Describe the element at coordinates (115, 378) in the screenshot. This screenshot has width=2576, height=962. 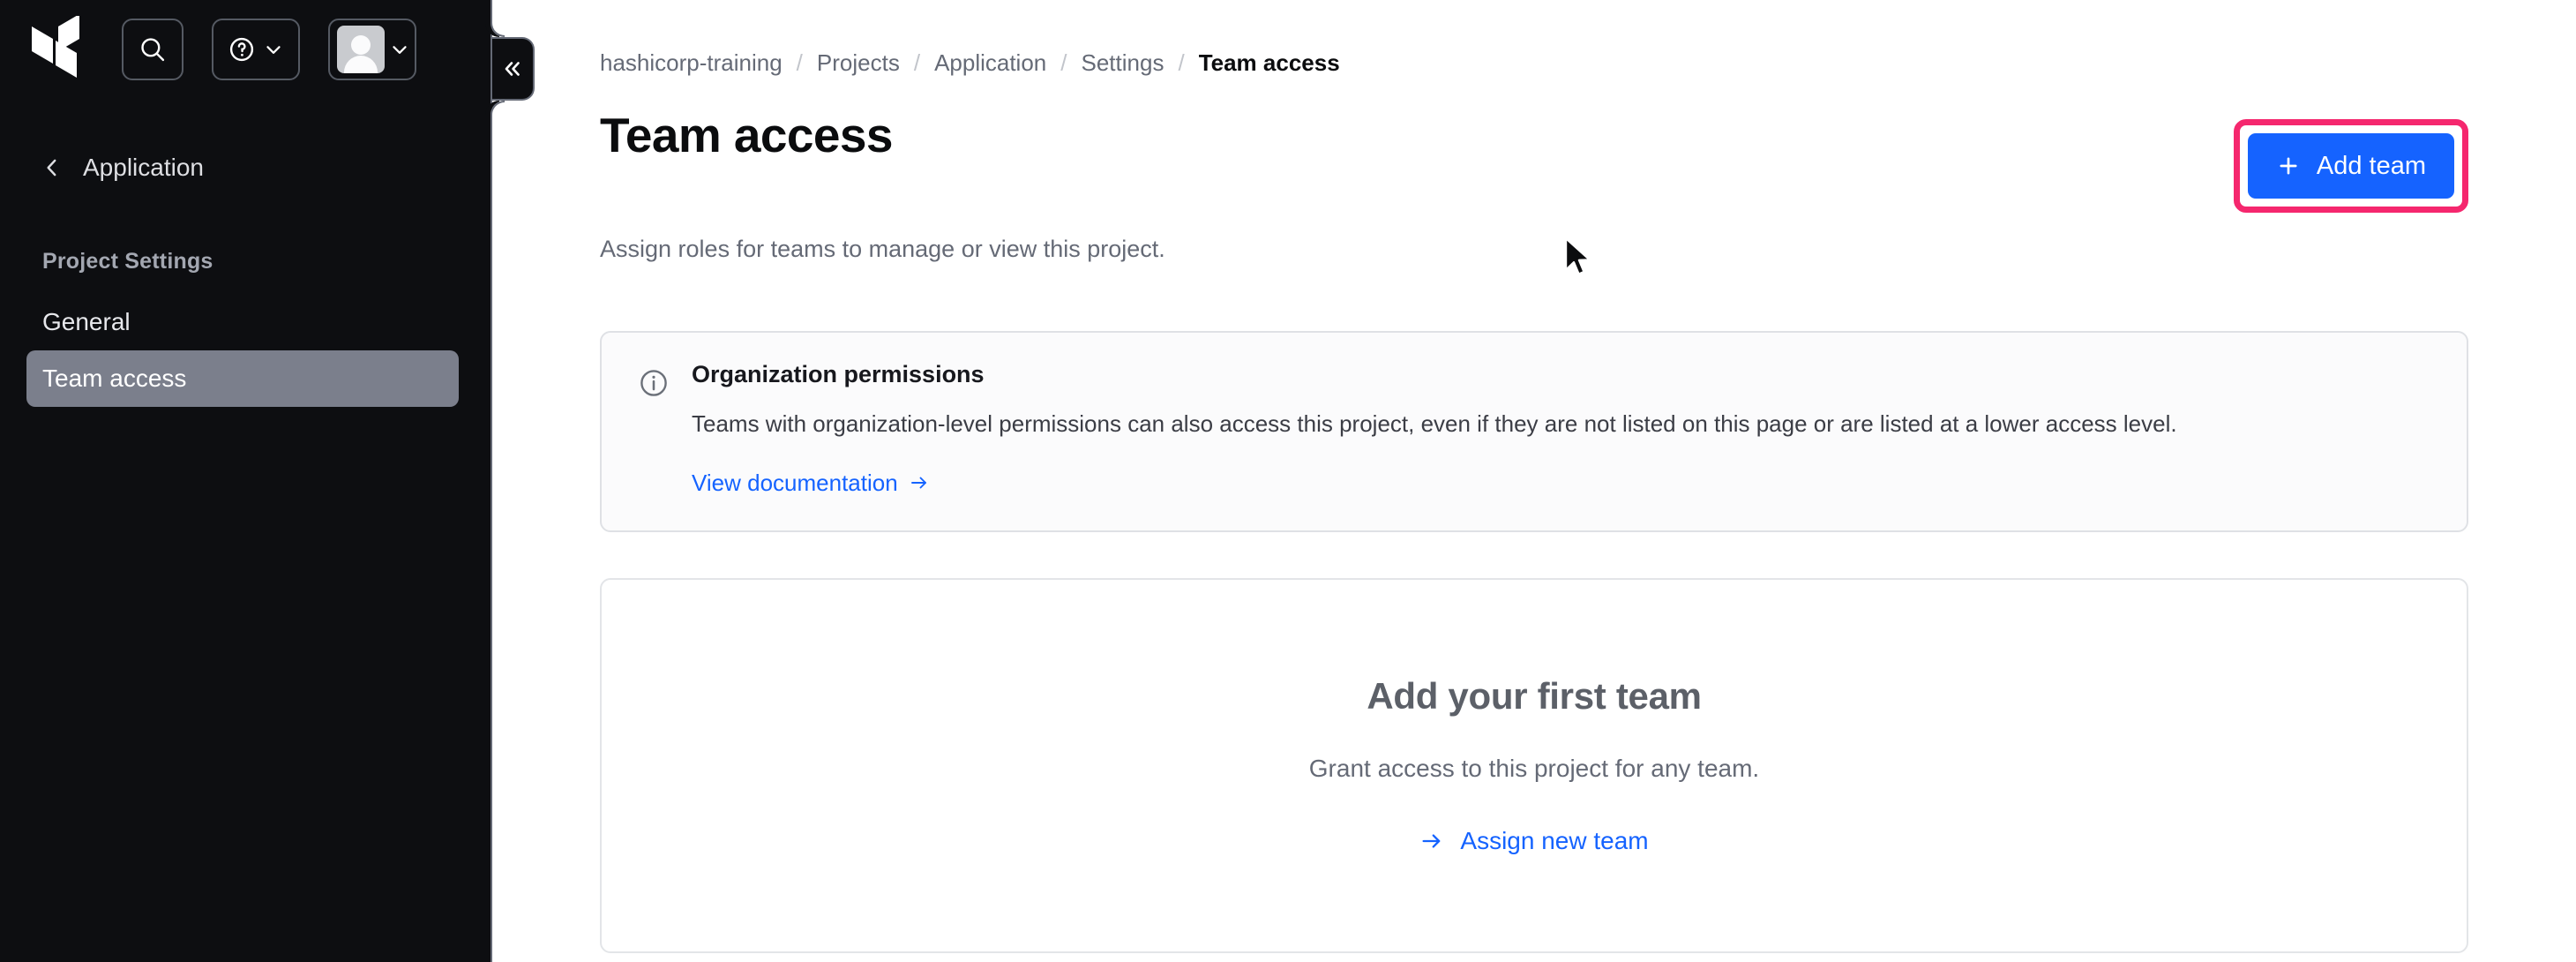
I see `sidebar-item-label: Team access` at that location.